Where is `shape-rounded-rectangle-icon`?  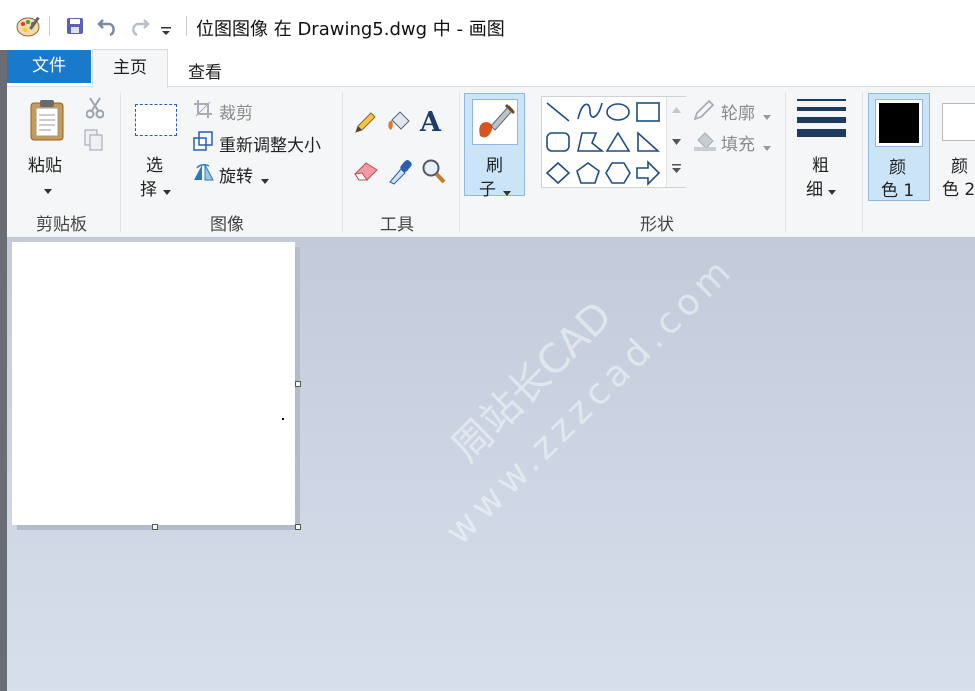
shape-rounded-rectangle-icon is located at coordinates (558, 142).